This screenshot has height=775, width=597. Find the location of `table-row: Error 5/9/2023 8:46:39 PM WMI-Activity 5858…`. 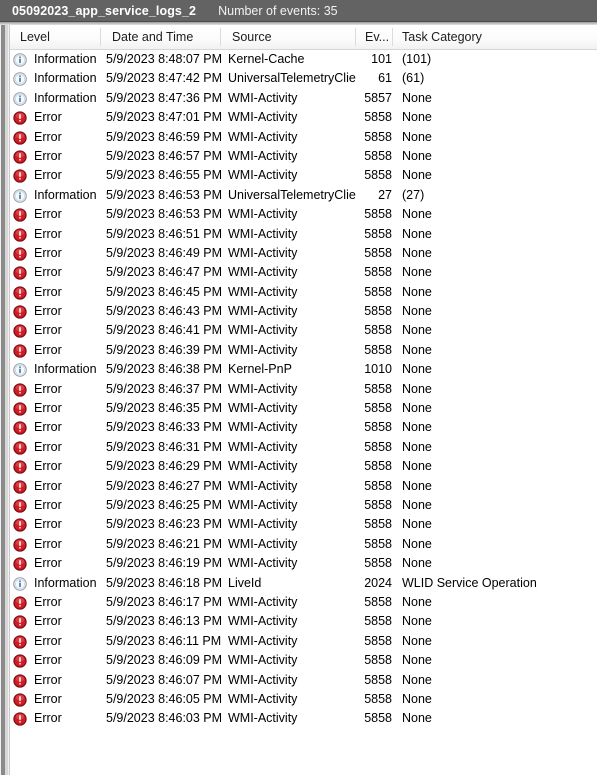

table-row: Error 5/9/2023 8:46:39 PM WMI-Activity 5858… is located at coordinates (303, 350).